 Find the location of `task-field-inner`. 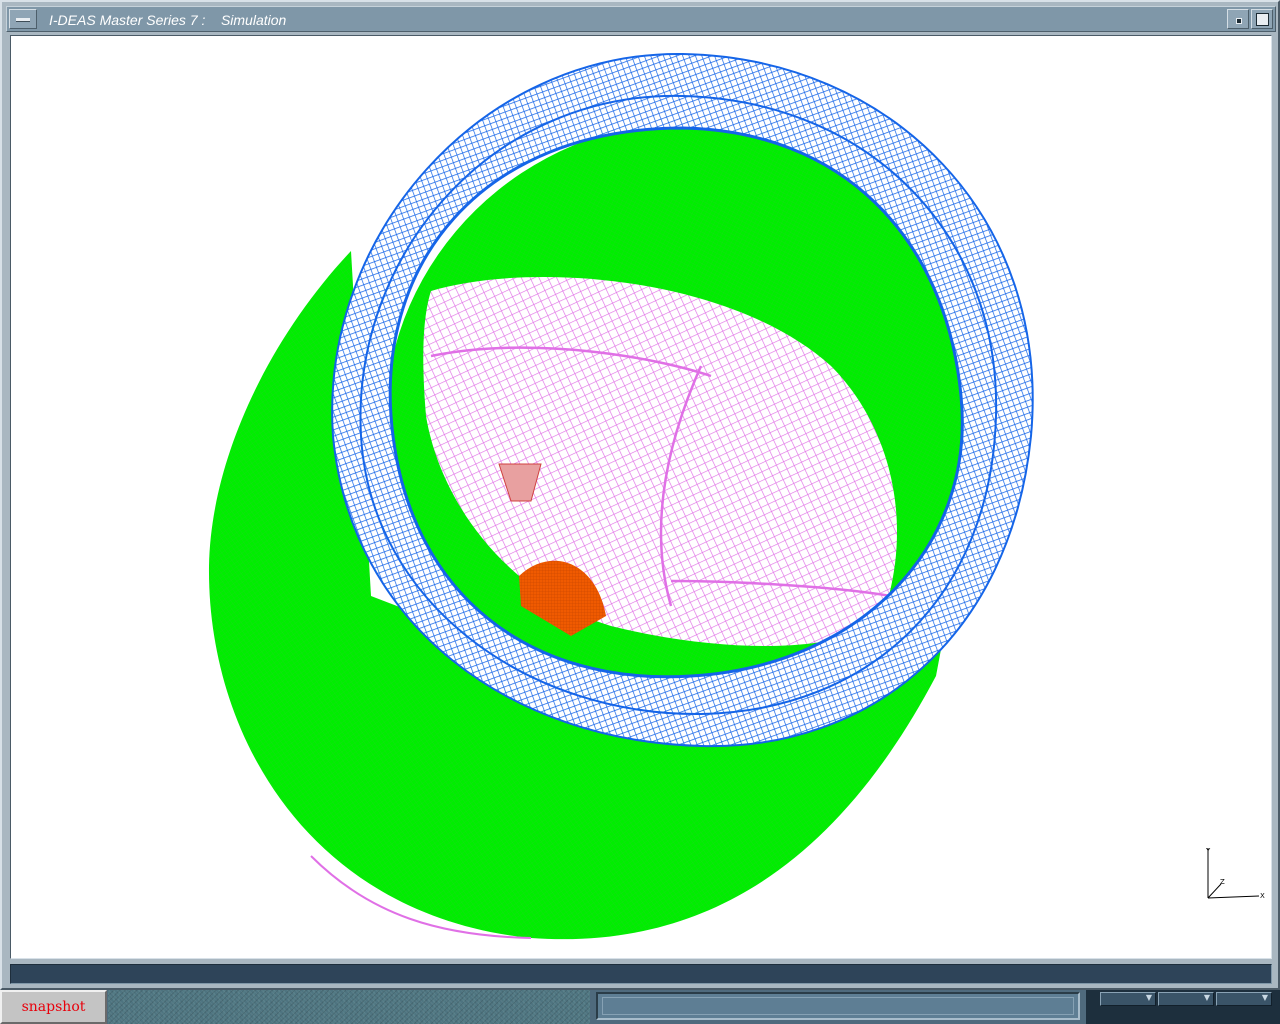

task-field-inner is located at coordinates (838, 1006).